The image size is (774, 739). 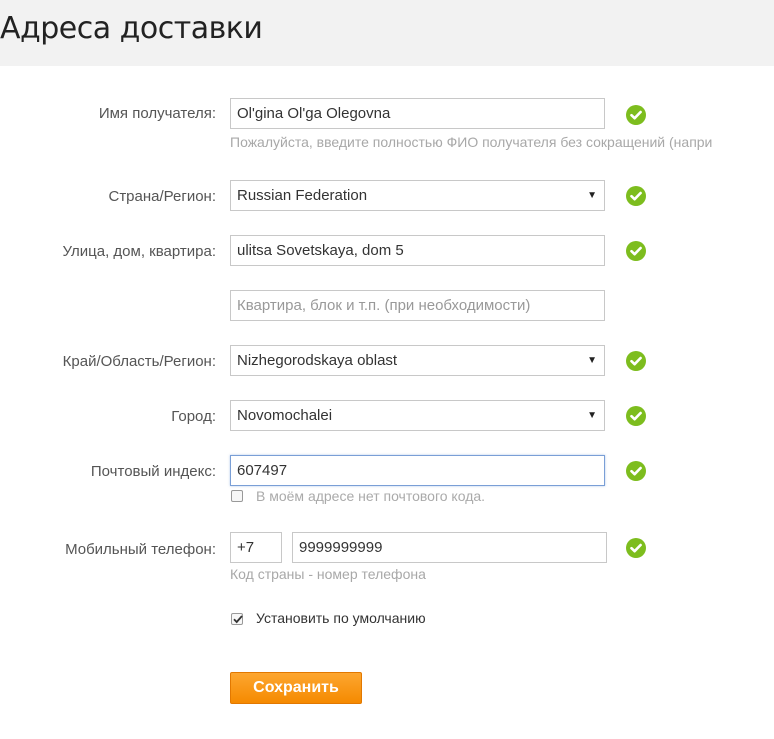 I want to click on zip-label: Почтовый индекс:, so click(x=153, y=471).